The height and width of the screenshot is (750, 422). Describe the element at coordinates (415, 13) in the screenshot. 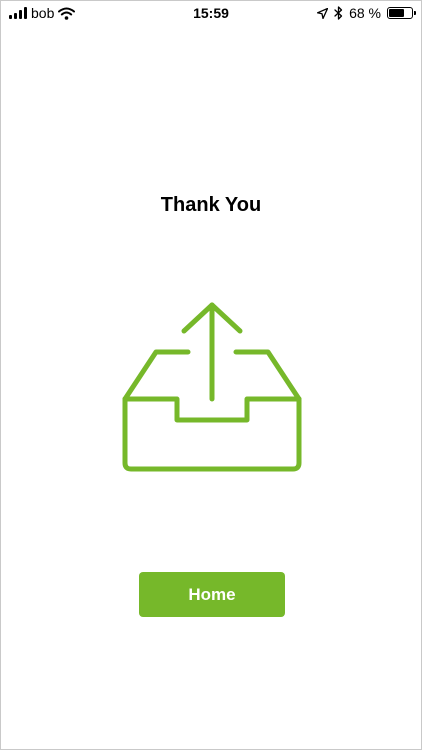

I see `battery-cap` at that location.